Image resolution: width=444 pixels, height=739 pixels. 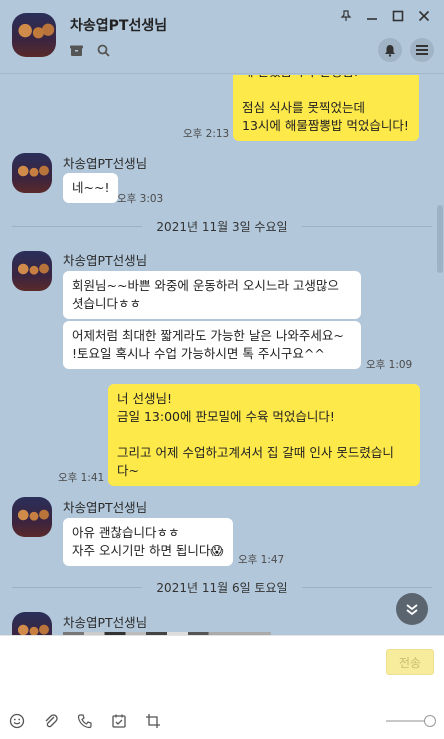 What do you see at coordinates (390, 50) in the screenshot?
I see `notification-bell-icon` at bounding box center [390, 50].